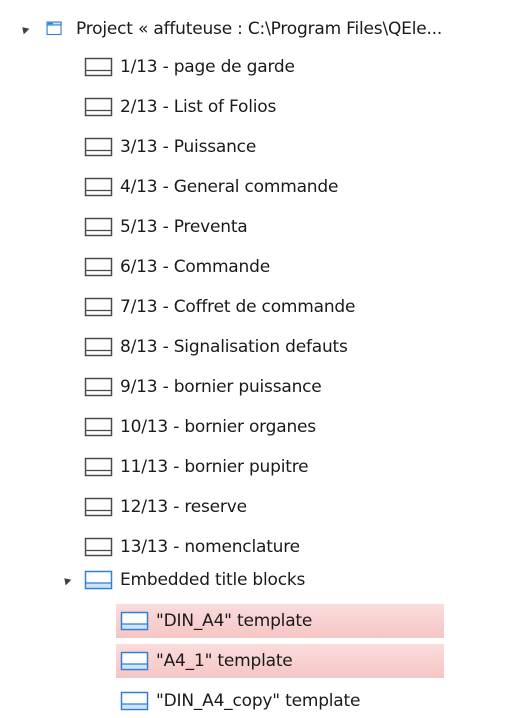  Describe the element at coordinates (207, 67) in the screenshot. I see `folio-label: 1/13 - page de garde` at that location.